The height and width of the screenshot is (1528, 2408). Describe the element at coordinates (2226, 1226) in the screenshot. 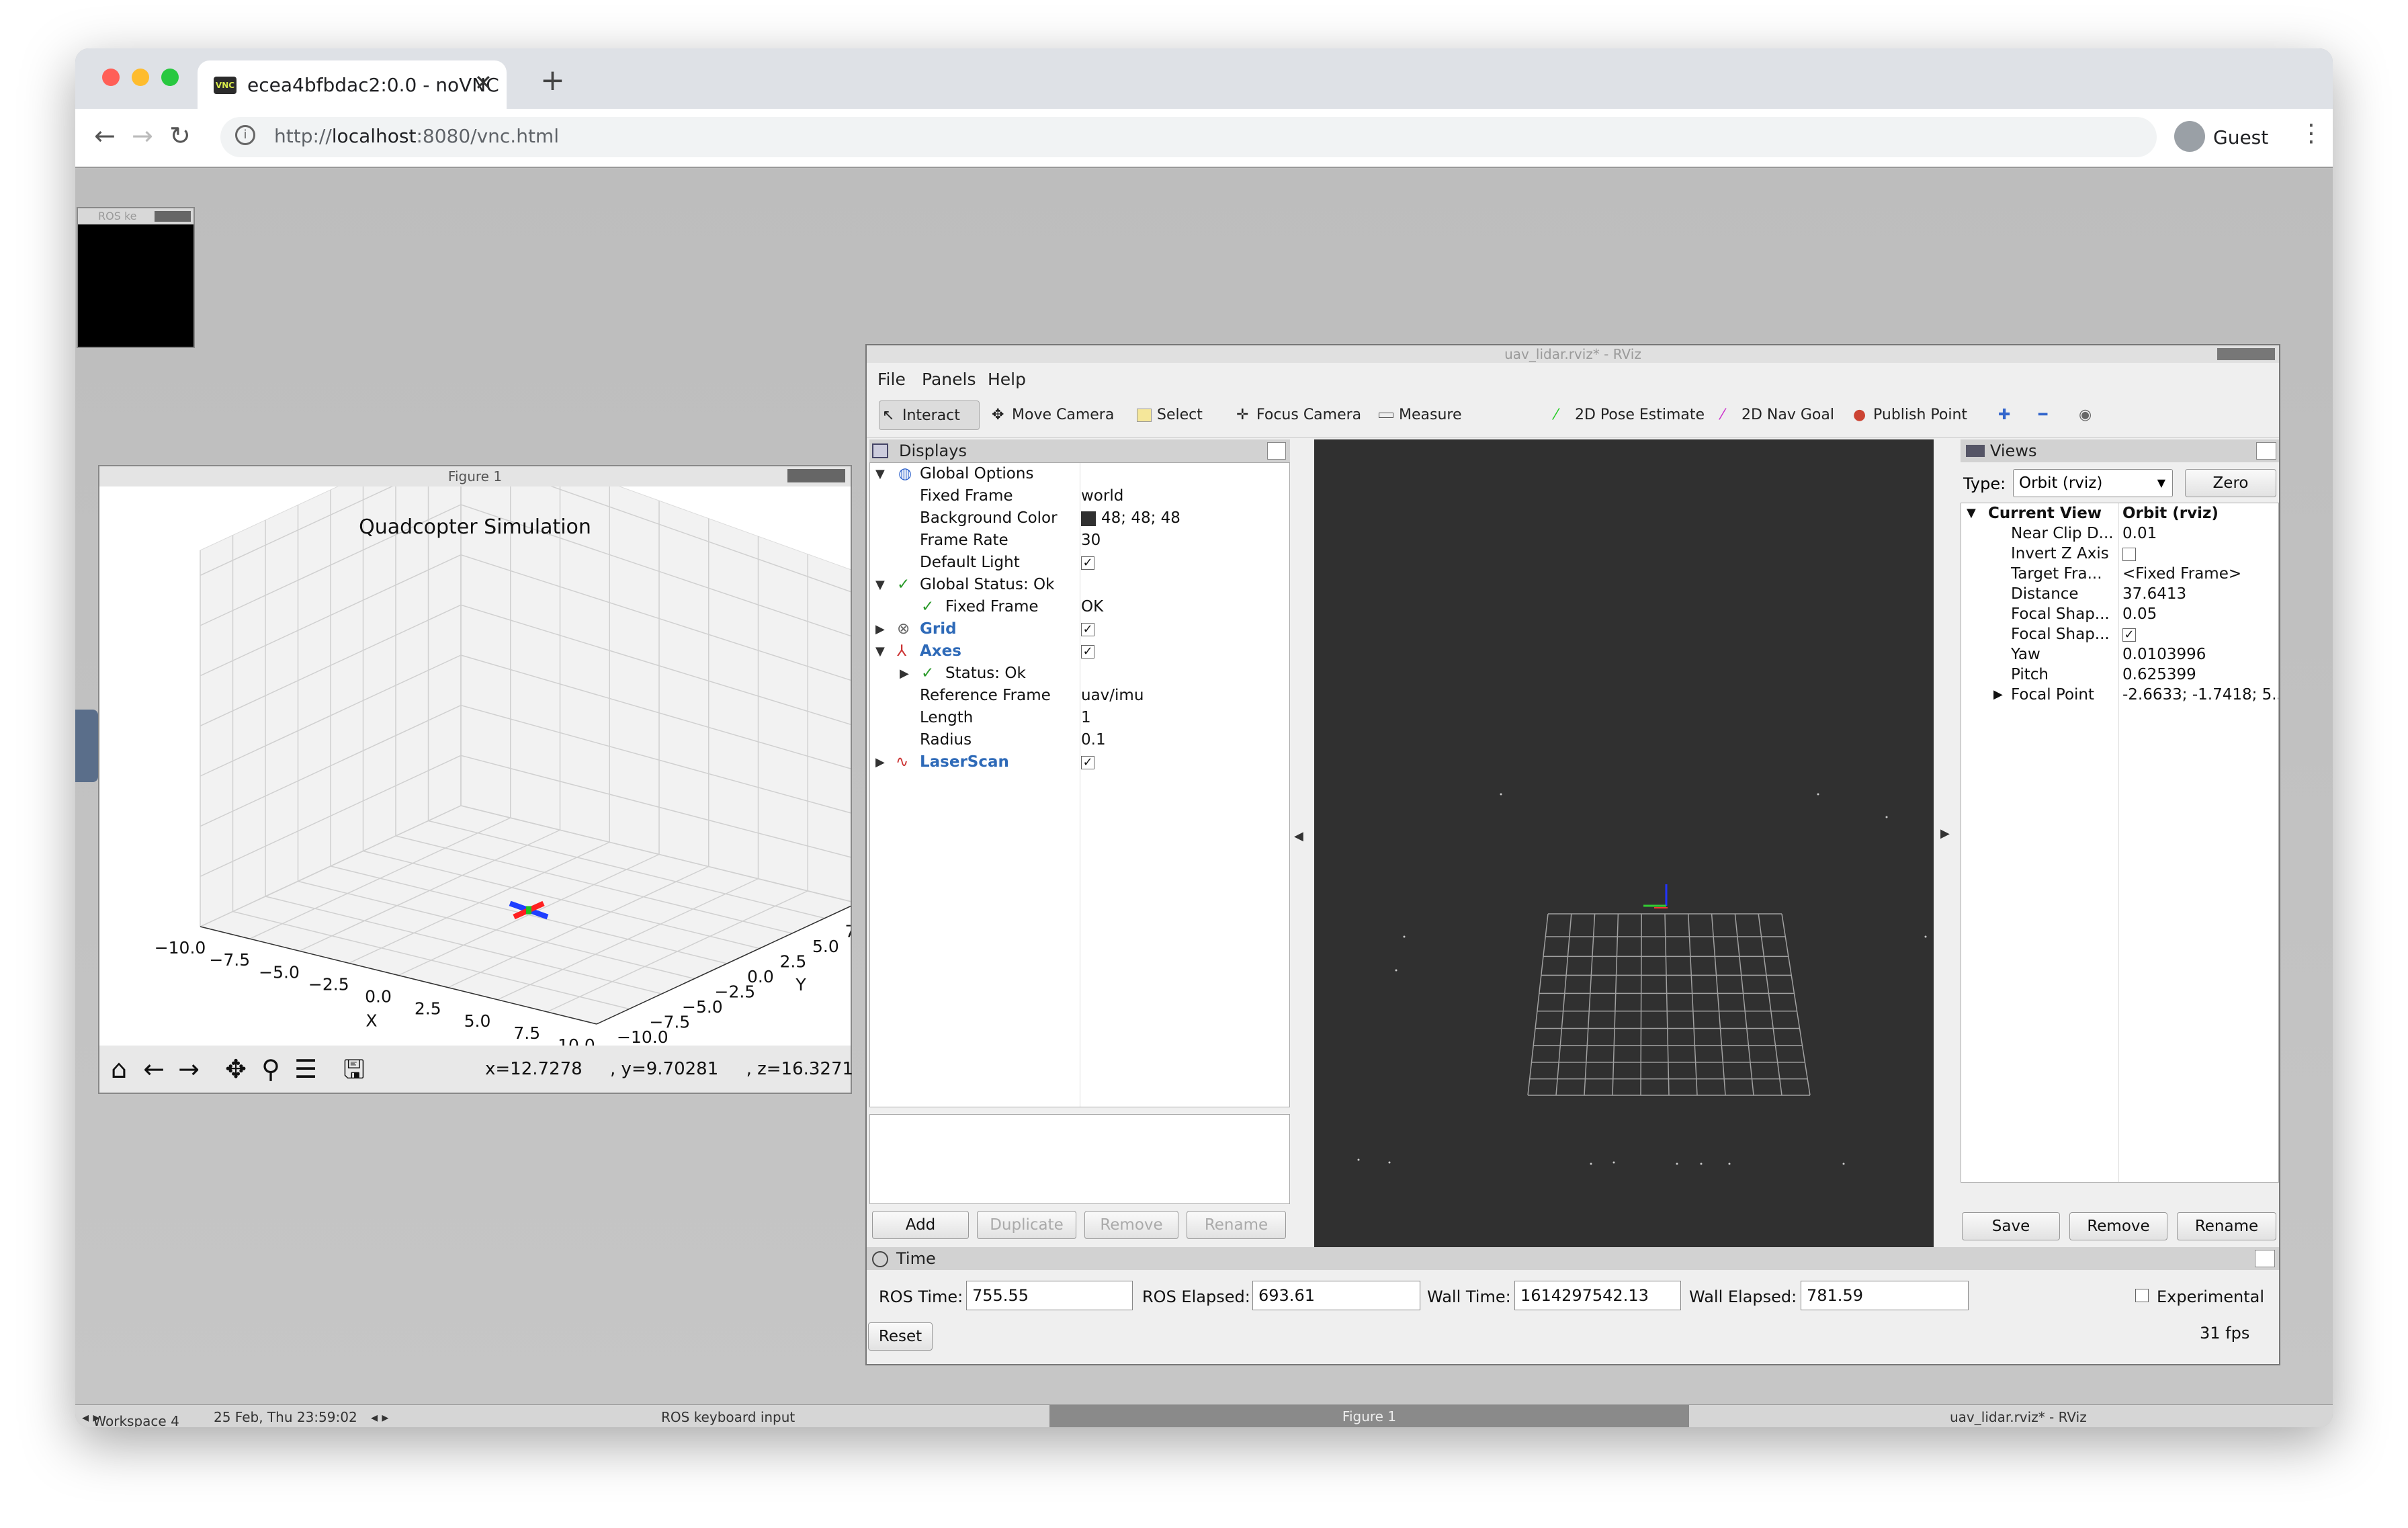

I see `rename-view-button: Rename` at that location.